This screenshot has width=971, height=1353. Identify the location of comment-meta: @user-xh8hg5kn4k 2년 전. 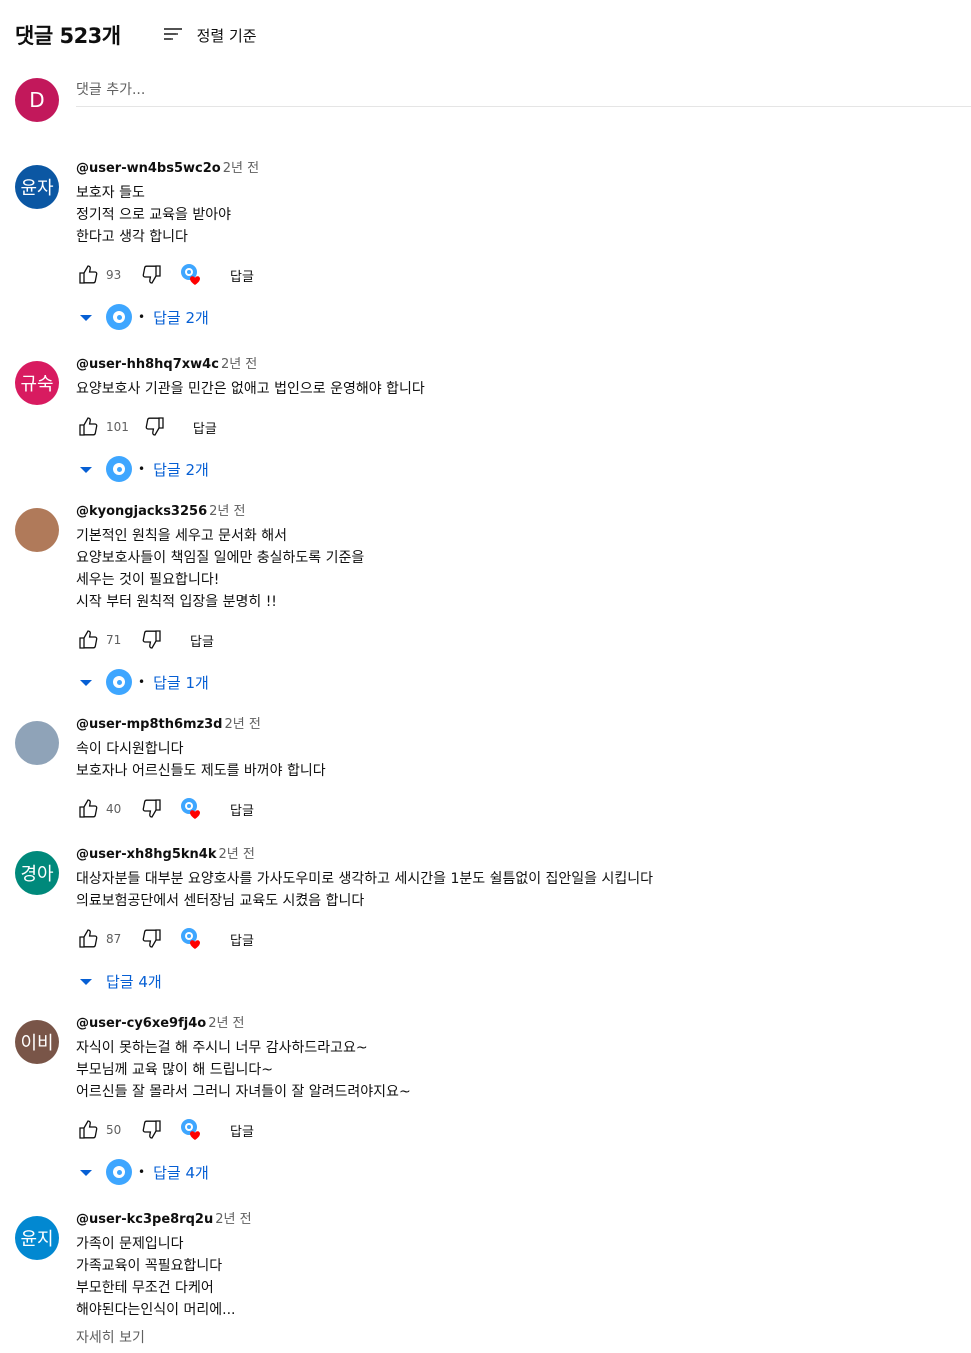
(516, 855).